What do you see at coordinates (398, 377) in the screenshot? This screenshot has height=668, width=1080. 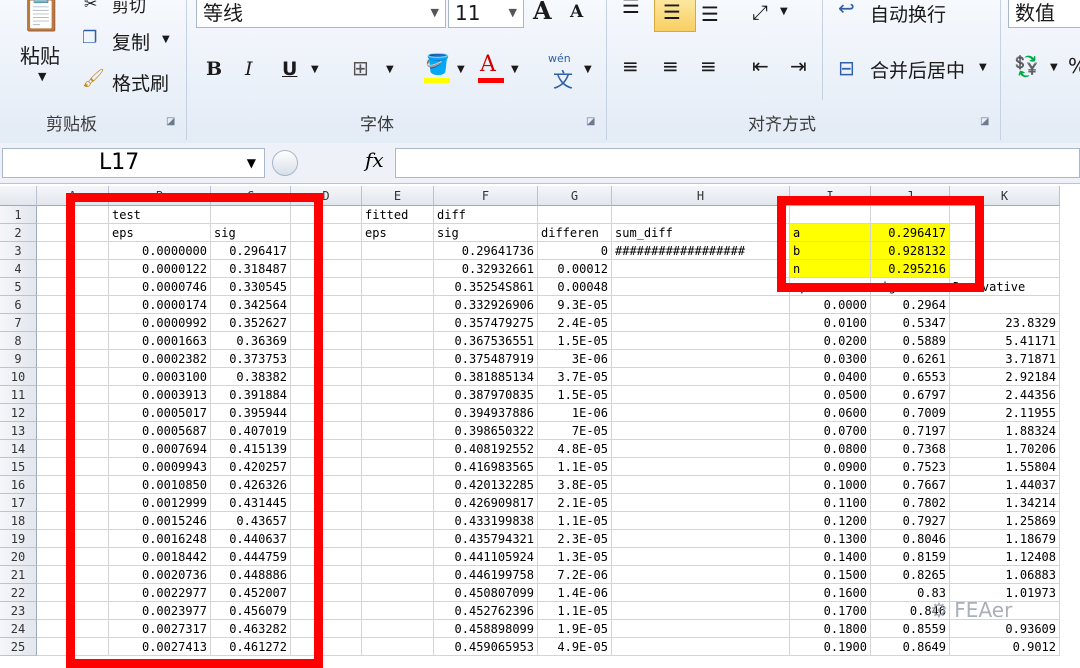 I see `cell-e10` at bounding box center [398, 377].